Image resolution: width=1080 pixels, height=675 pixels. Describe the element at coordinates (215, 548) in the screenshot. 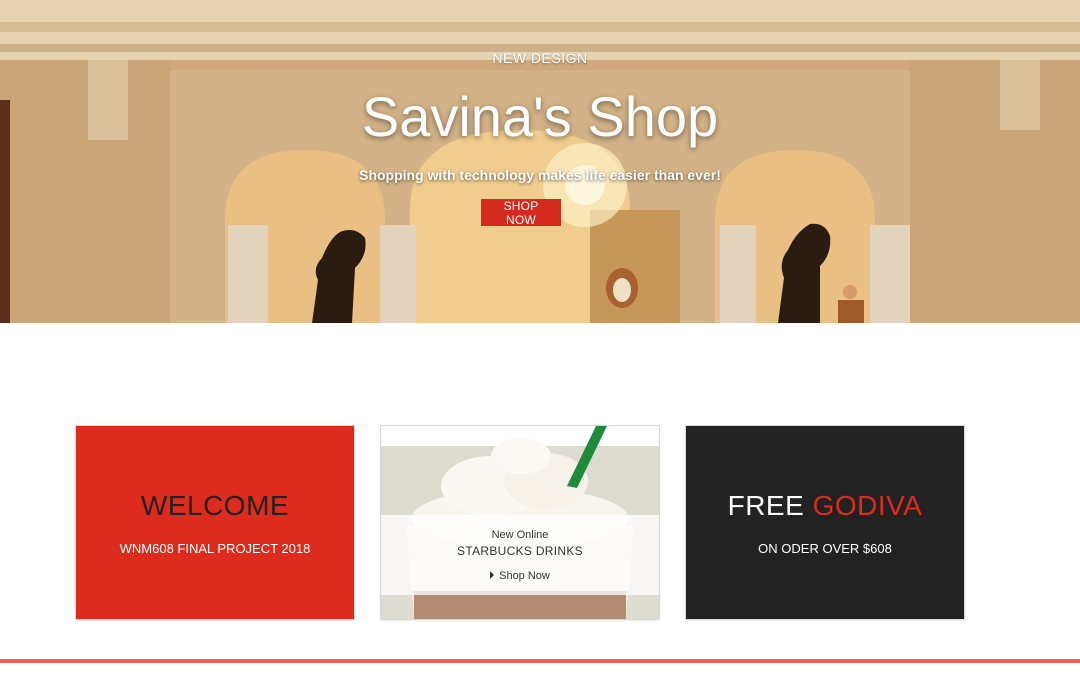

I see `welcome-text: WNM608 FINAL PROJECT 2018` at that location.